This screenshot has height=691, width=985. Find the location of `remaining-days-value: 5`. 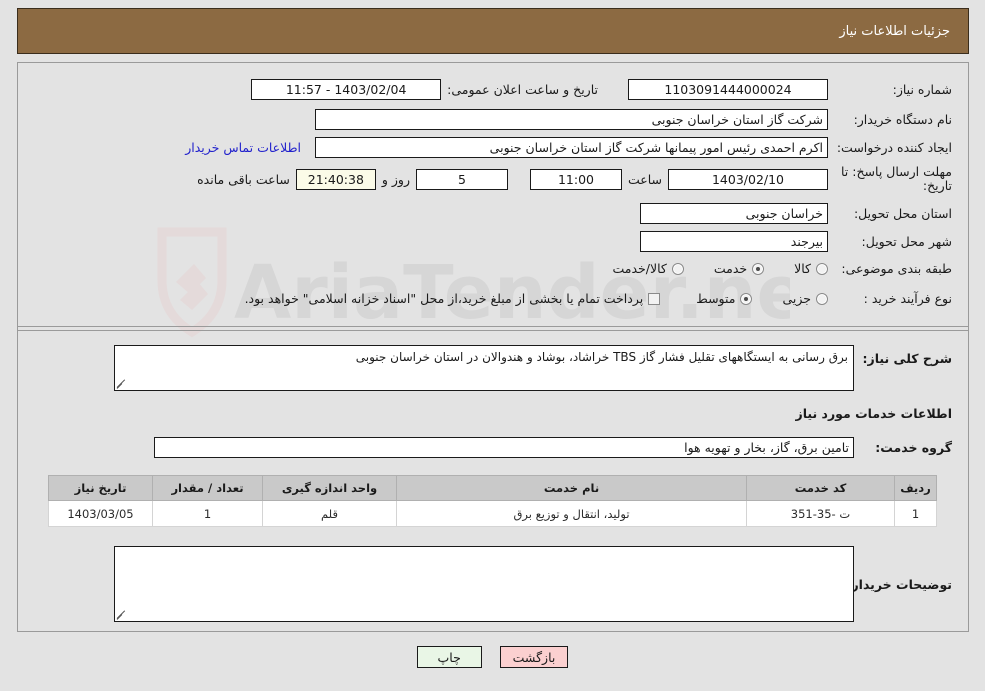

remaining-days-value: 5 is located at coordinates (461, 179).